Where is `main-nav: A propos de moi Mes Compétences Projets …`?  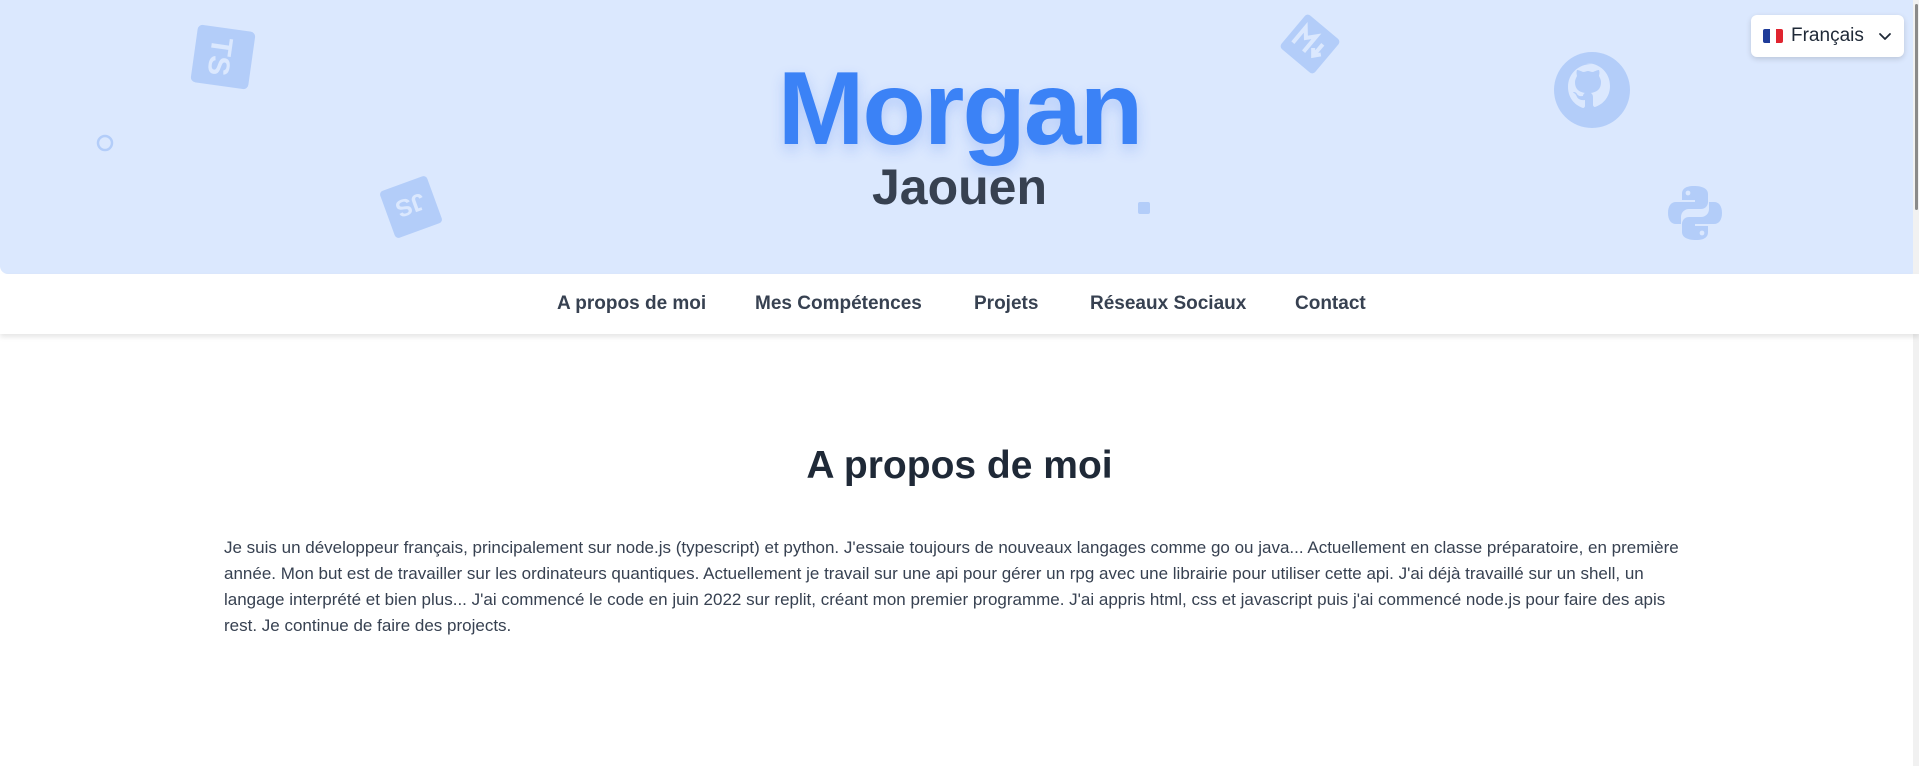 main-nav: A propos de moi Mes Compétences Projets … is located at coordinates (959, 304).